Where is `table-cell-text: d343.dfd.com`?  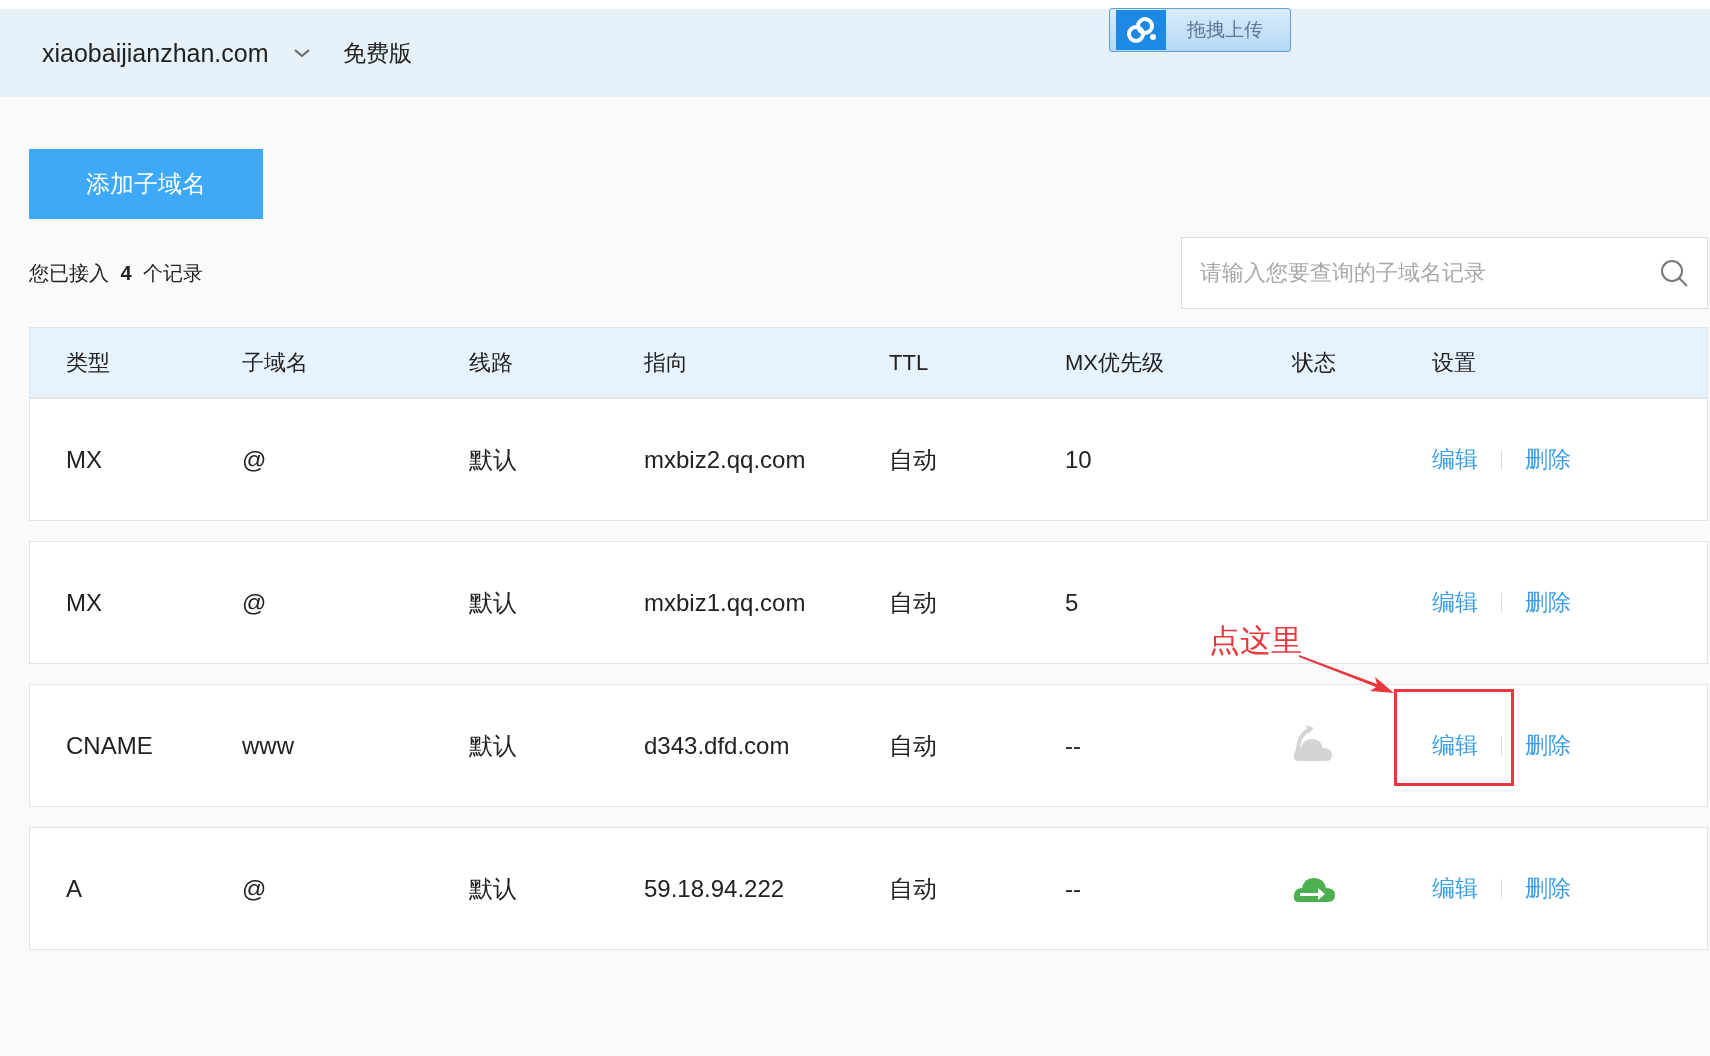 table-cell-text: d343.dfd.com is located at coordinates (717, 745).